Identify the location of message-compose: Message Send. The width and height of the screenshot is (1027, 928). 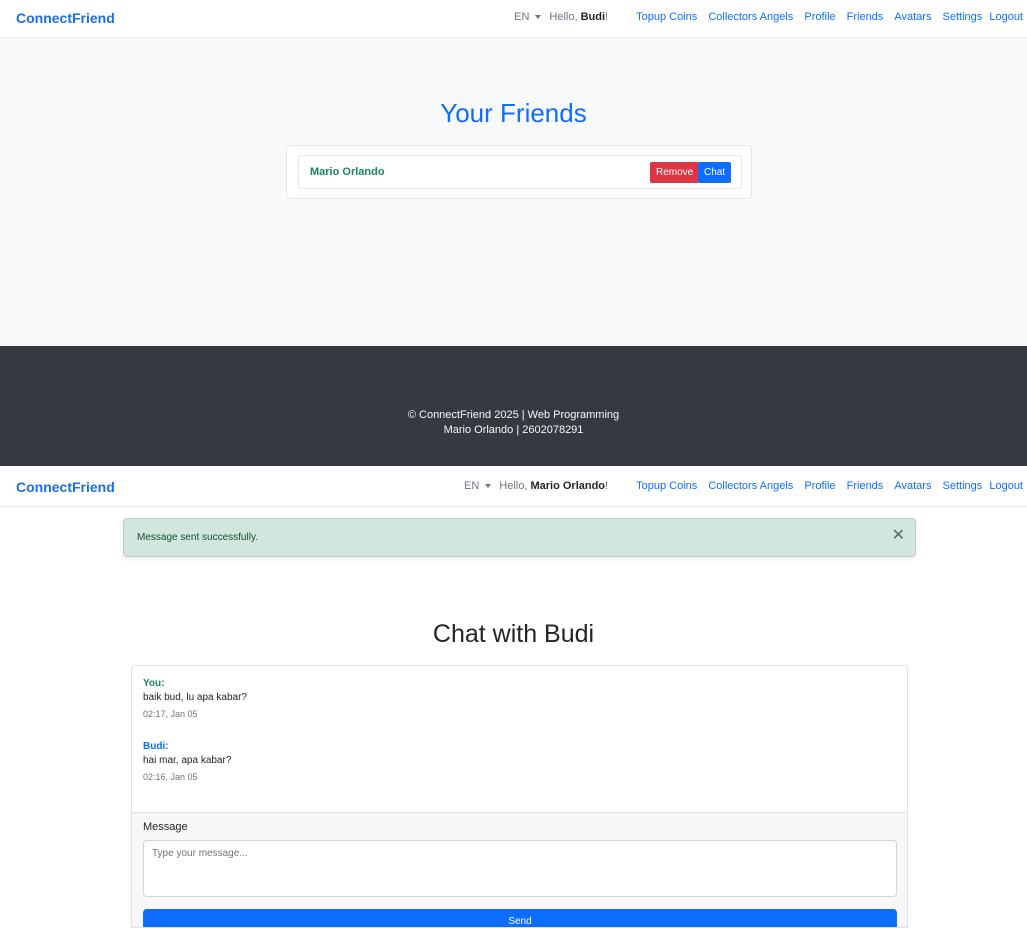
(519, 869).